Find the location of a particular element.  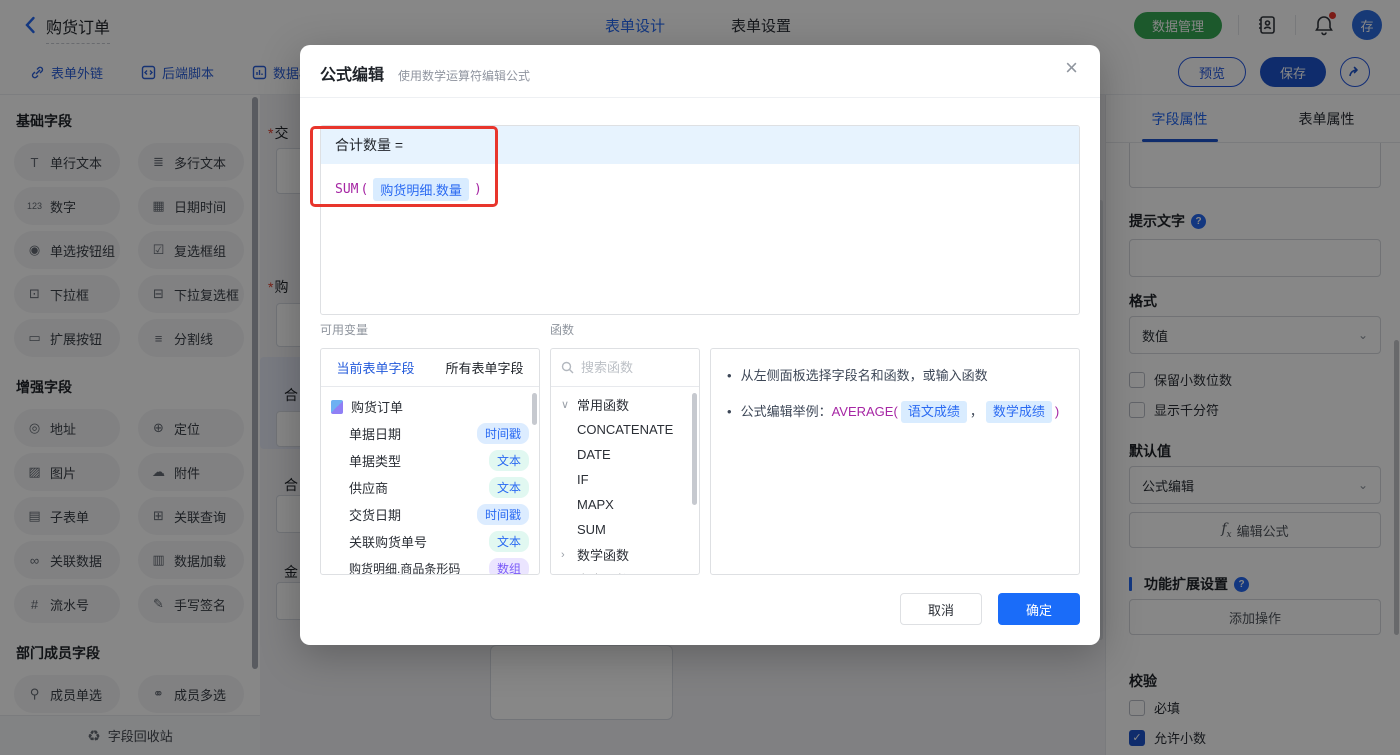

modal-title: 公式编辑 is located at coordinates (352, 75).